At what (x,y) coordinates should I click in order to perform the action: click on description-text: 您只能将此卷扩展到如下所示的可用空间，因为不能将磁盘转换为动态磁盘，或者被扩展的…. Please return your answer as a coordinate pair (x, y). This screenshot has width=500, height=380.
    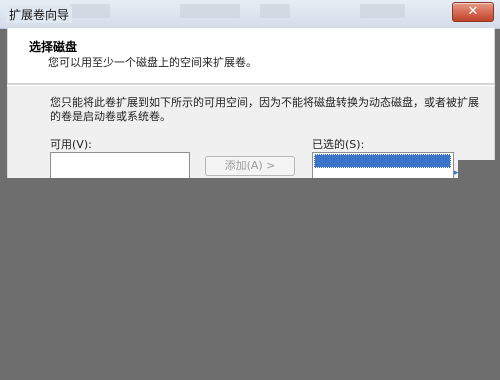
    Looking at the image, I should click on (264, 109).